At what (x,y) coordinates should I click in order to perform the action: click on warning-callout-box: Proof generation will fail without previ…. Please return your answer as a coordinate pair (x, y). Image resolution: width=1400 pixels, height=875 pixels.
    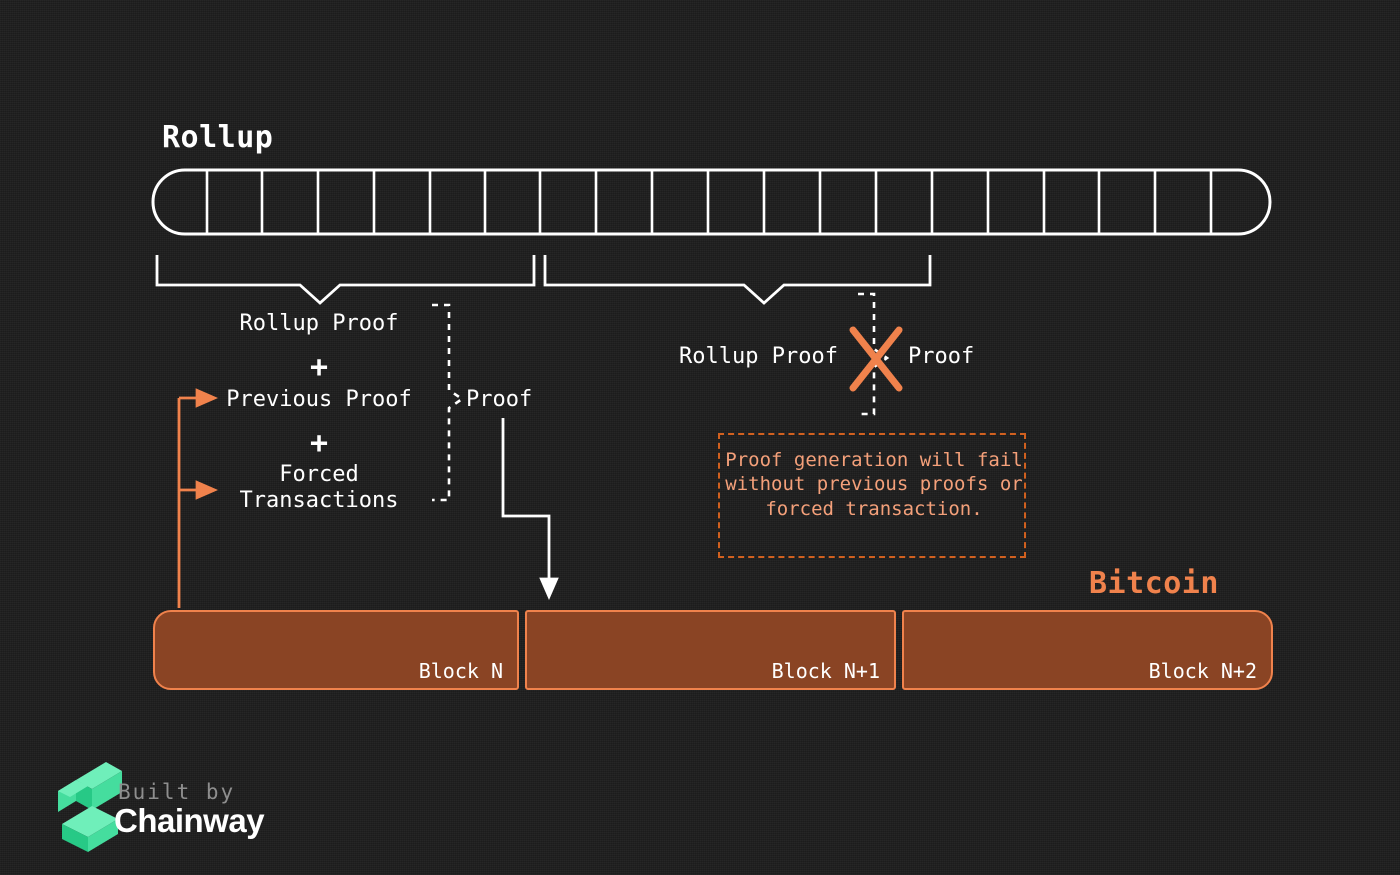
    Looking at the image, I should click on (872, 495).